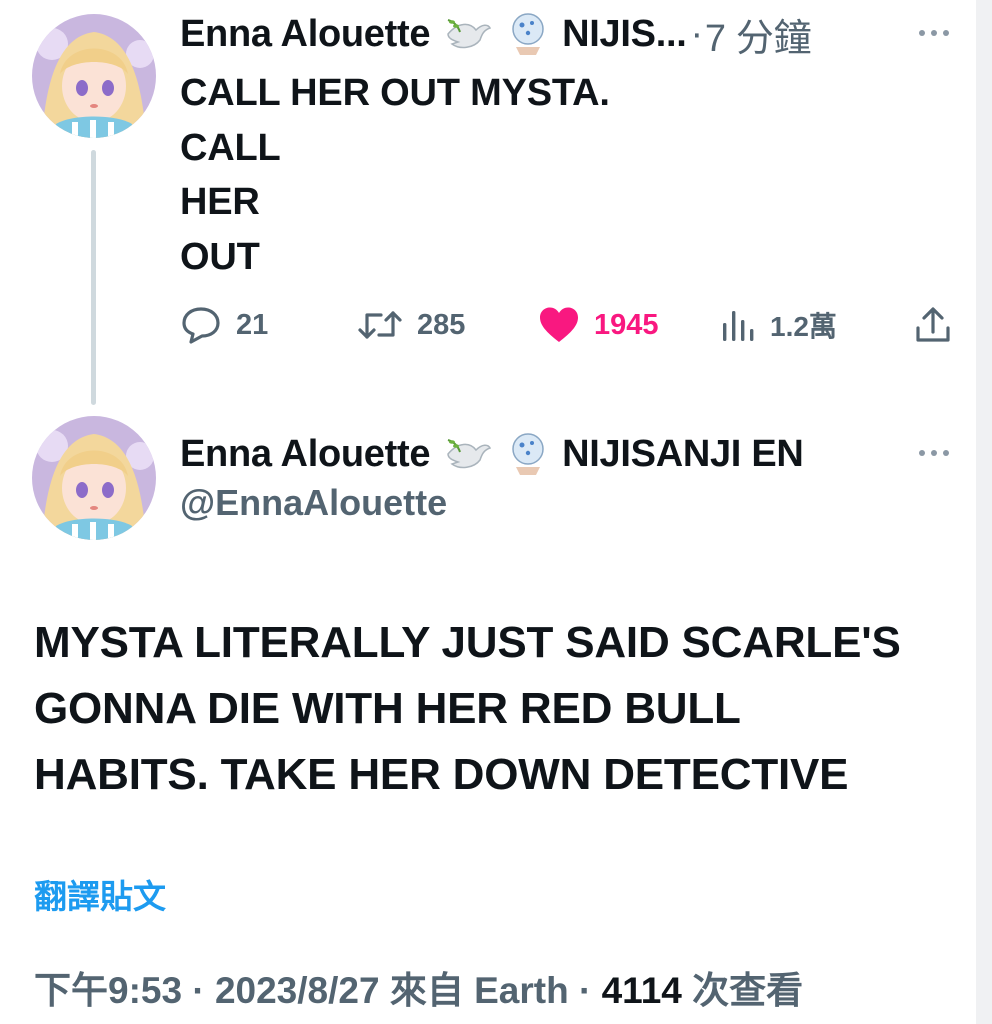 This screenshot has height=1024, width=992. Describe the element at coordinates (201, 325) in the screenshot. I see `speech-bubble-icon` at that location.